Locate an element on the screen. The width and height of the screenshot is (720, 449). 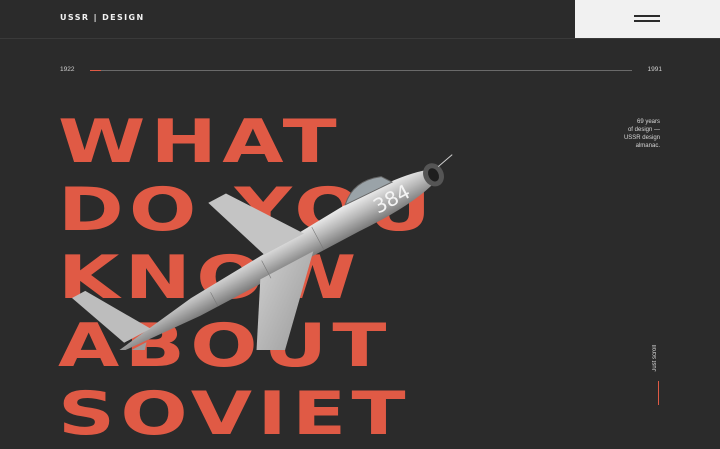
scroll-hint: Just scroll is located at coordinates (659, 375).